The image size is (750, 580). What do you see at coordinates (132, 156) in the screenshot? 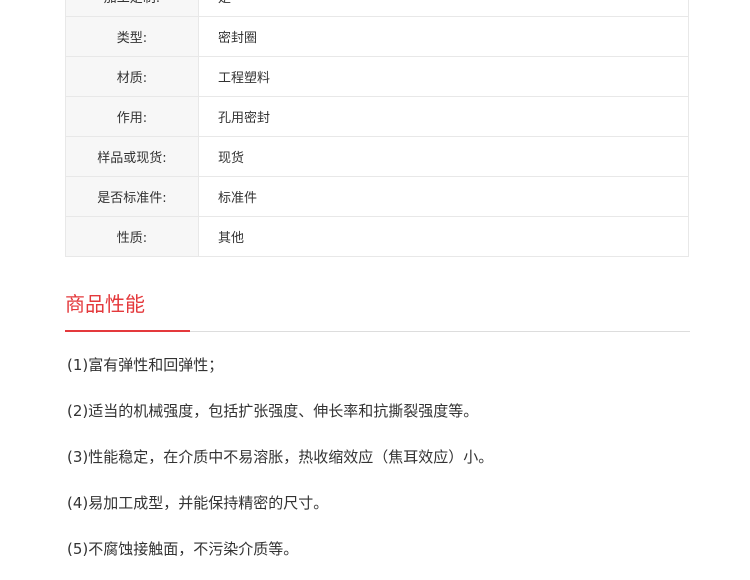
I see `spec-label: 样品或现货:` at bounding box center [132, 156].